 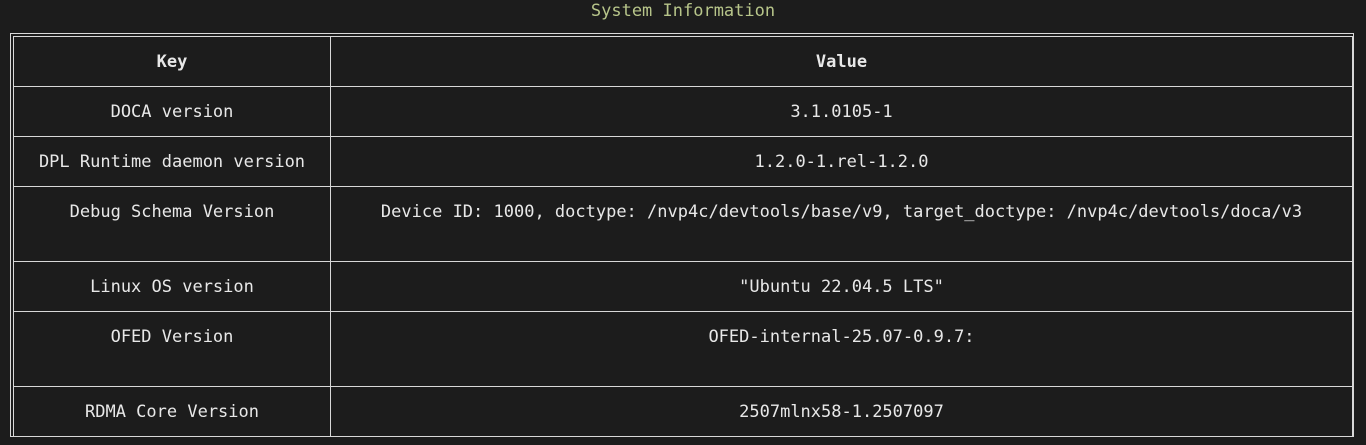 I want to click on row-key: DOCA version, so click(x=172, y=111).